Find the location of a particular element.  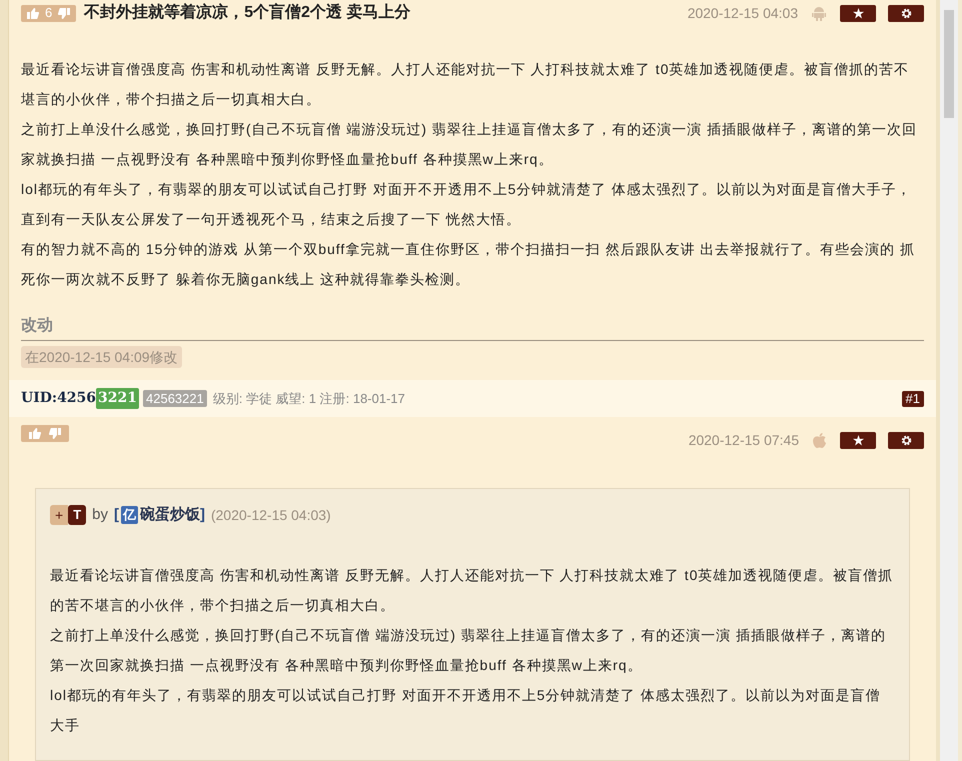

user-avatar-badge: 亿 is located at coordinates (129, 515).